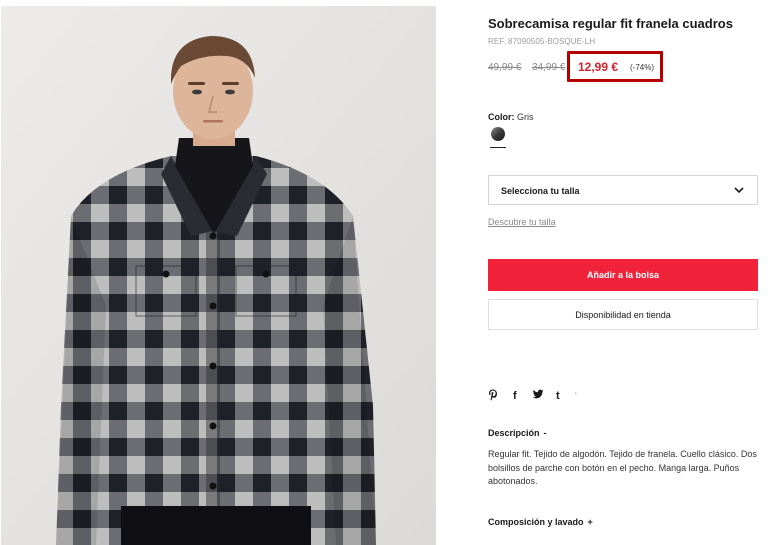 The width and height of the screenshot is (782, 545). I want to click on current-price-highlight: 12,99 € (-74%), so click(615, 66).